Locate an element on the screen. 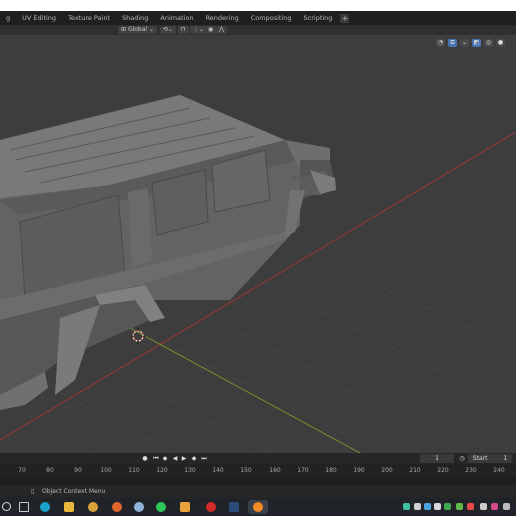  tray-app2-icon is located at coordinates (494, 506).